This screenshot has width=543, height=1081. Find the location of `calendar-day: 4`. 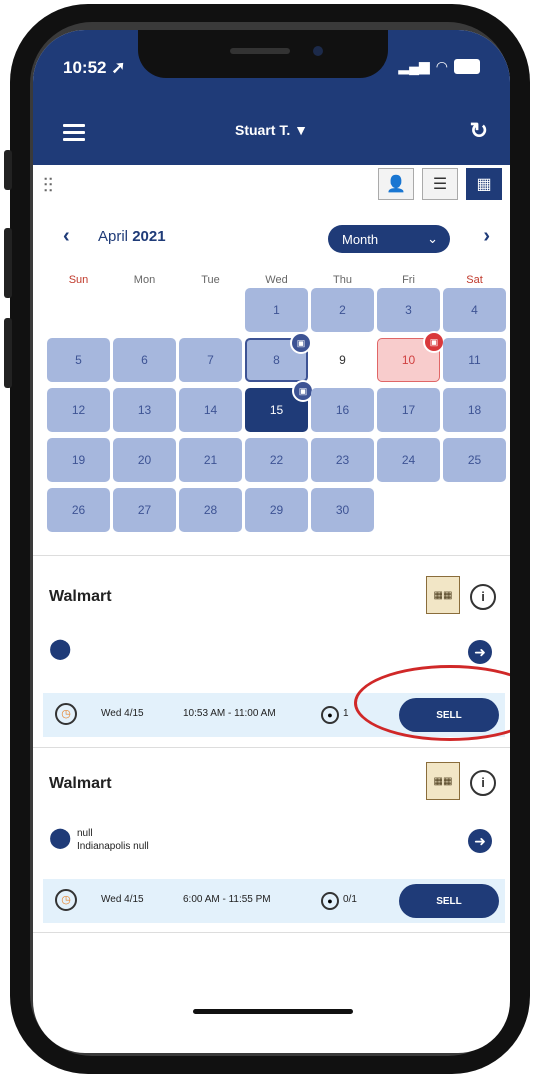

calendar-day: 4 is located at coordinates (474, 310).